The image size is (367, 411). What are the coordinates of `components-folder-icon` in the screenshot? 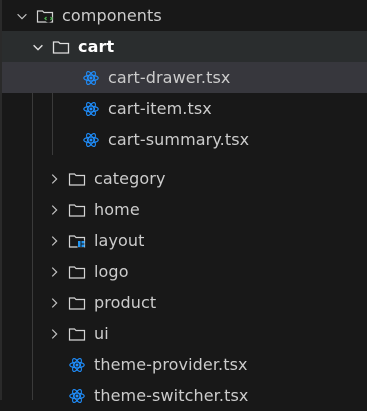 It's located at (45, 16).